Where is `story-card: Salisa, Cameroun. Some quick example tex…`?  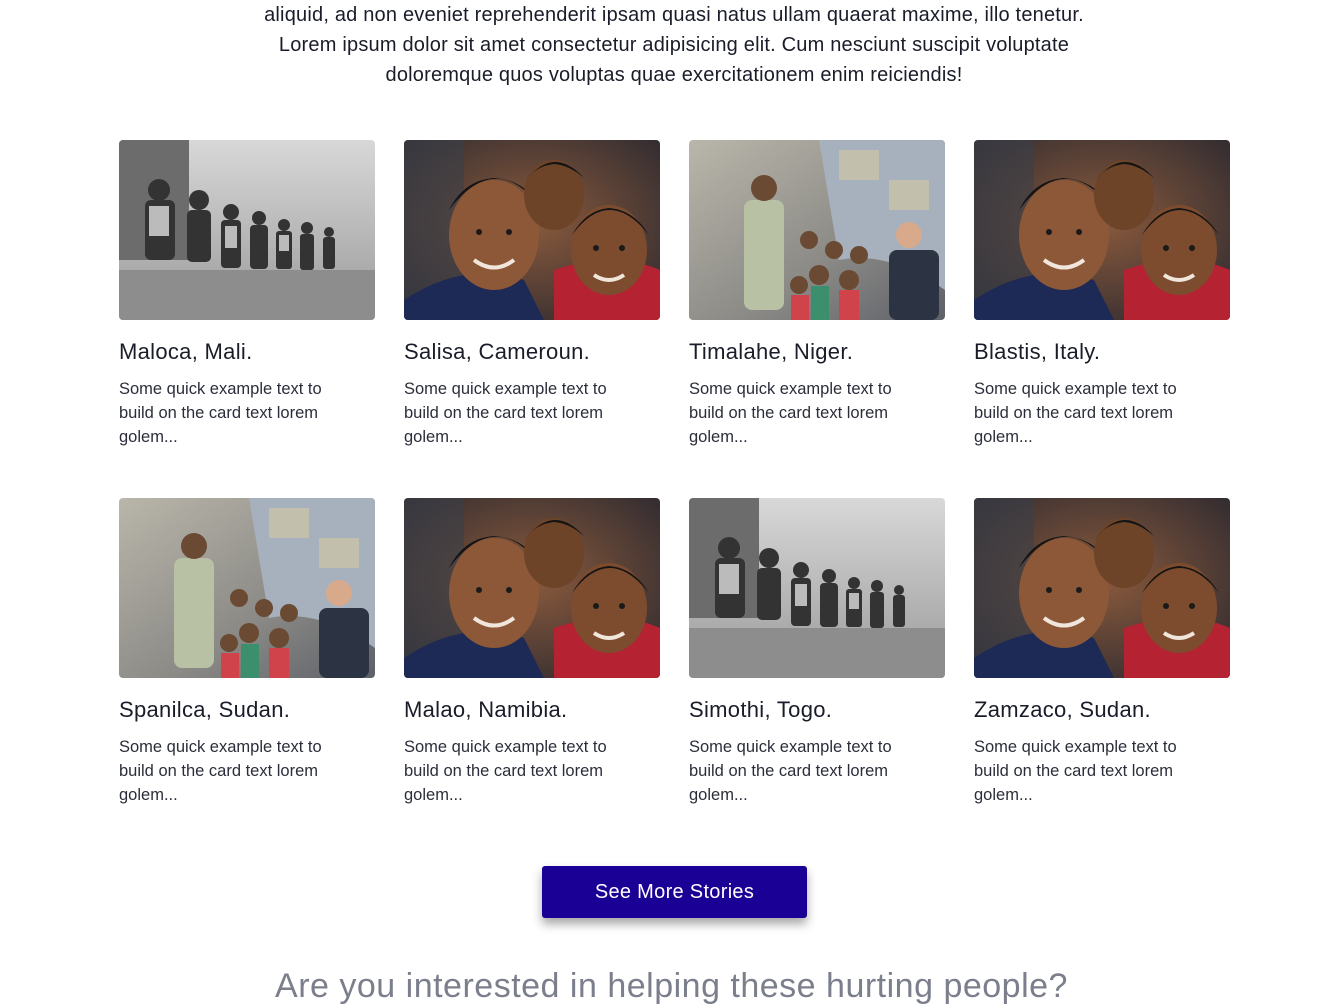 story-card: Salisa, Cameroun. Some quick example tex… is located at coordinates (532, 294).